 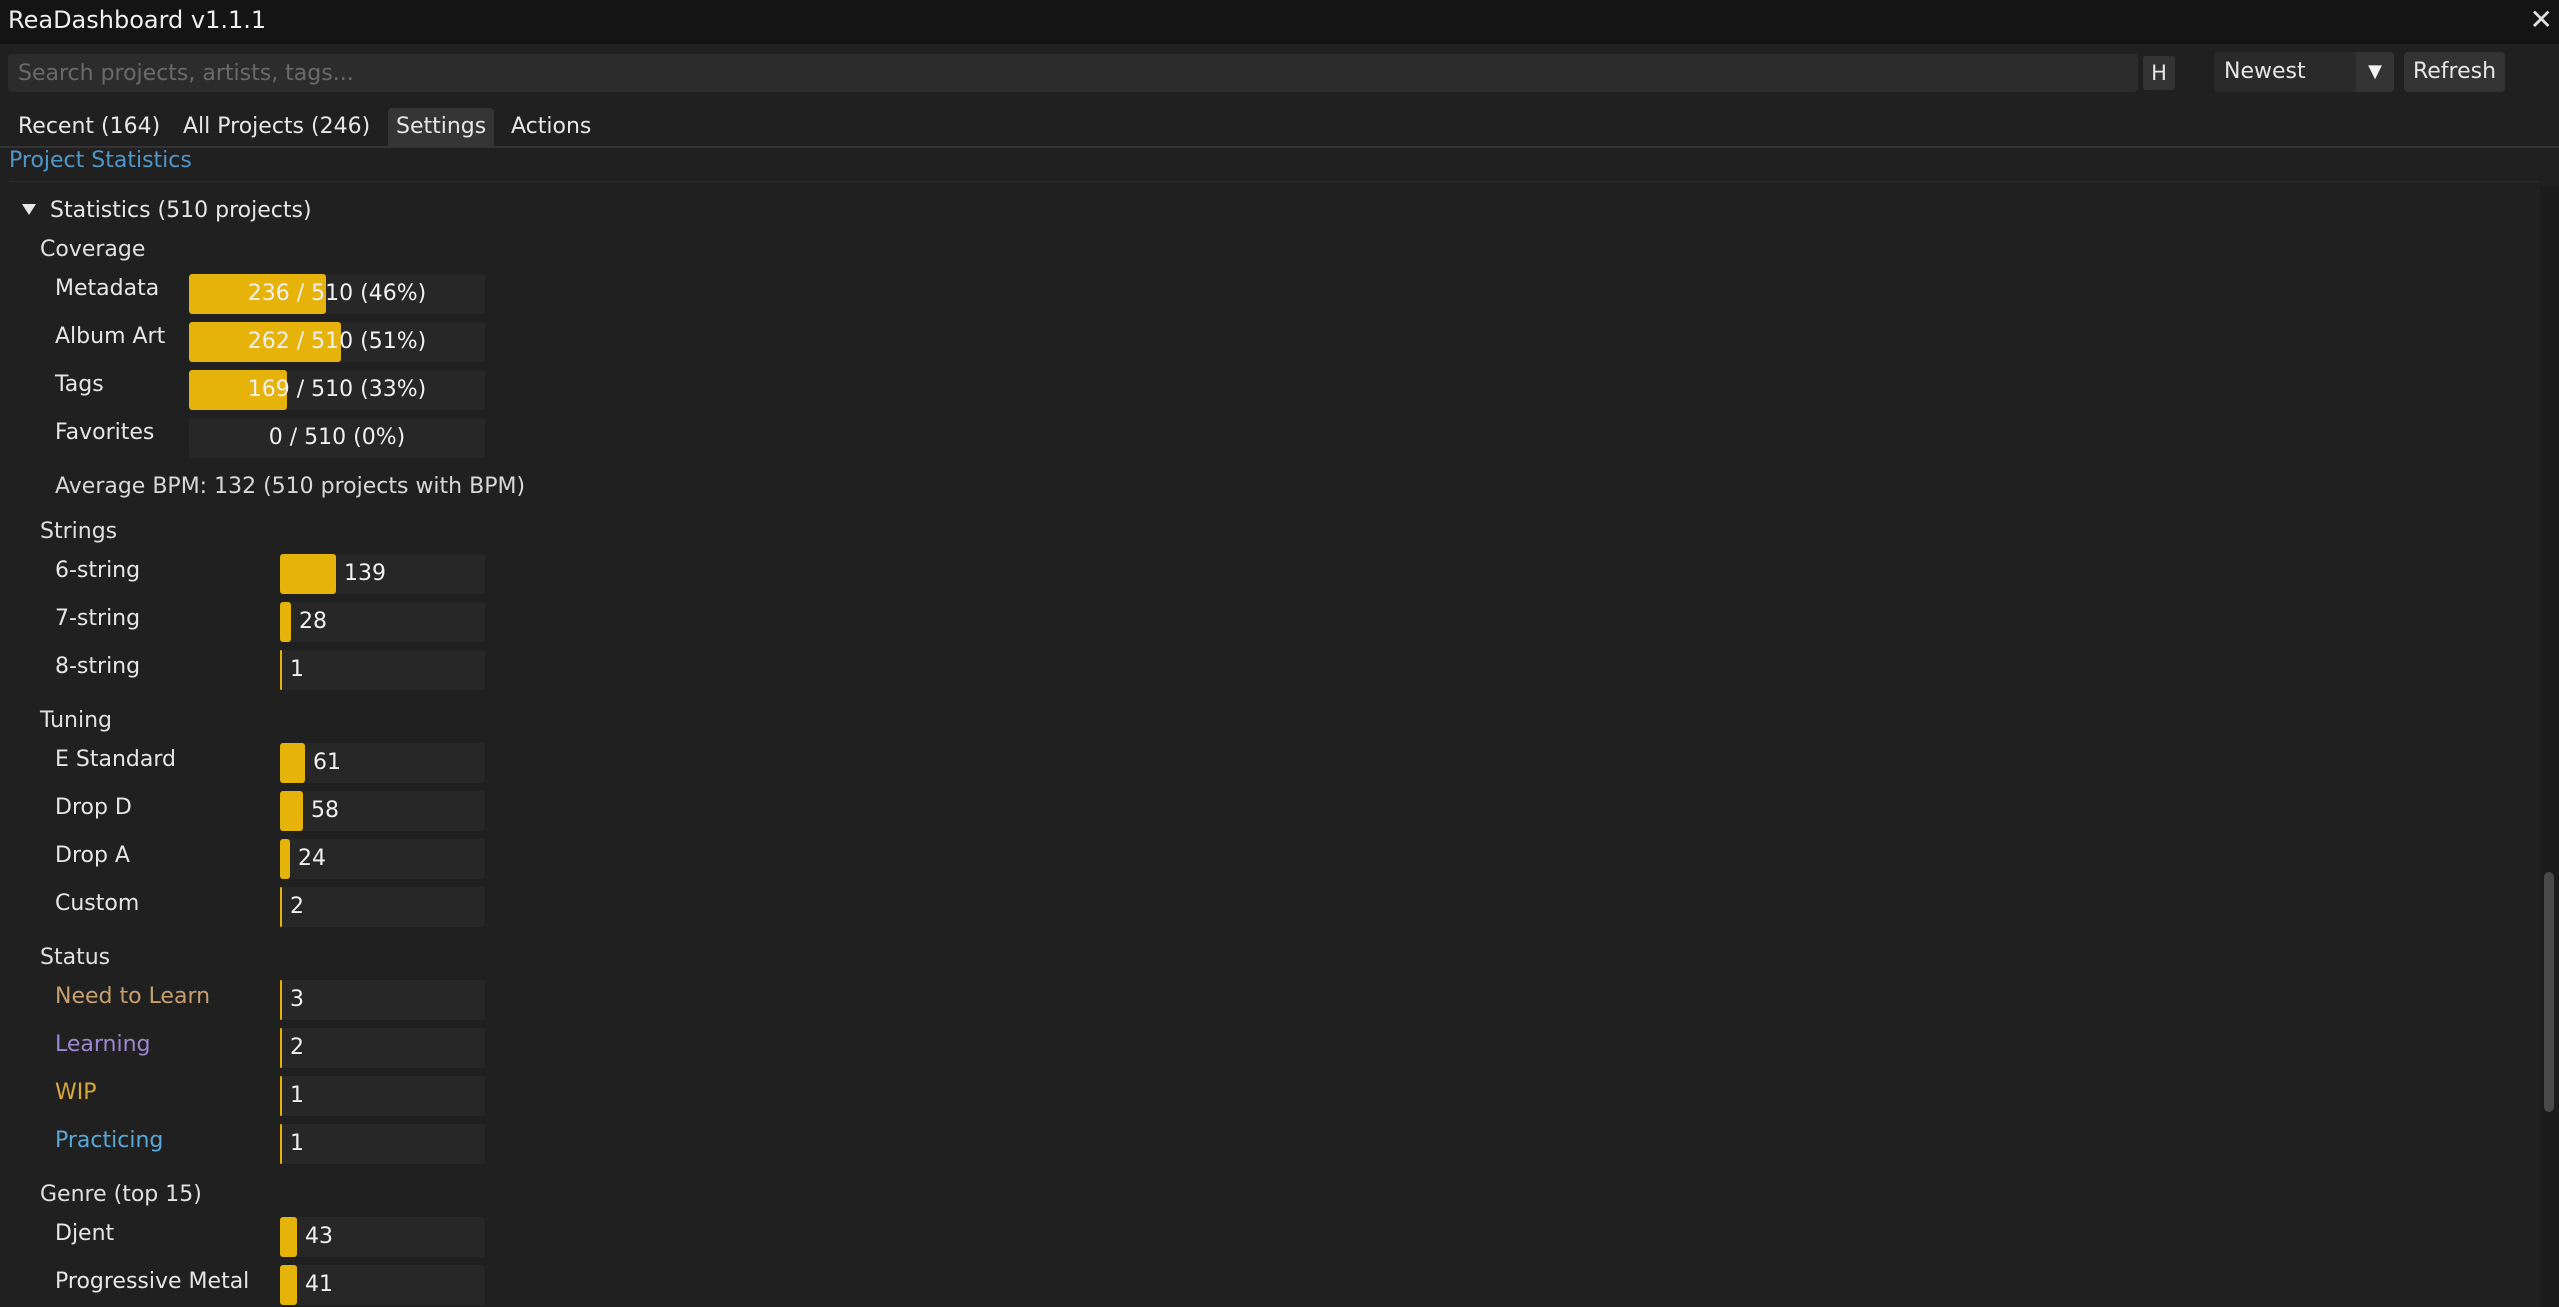 What do you see at coordinates (2541, 20) in the screenshot?
I see `close-icon: ✕` at bounding box center [2541, 20].